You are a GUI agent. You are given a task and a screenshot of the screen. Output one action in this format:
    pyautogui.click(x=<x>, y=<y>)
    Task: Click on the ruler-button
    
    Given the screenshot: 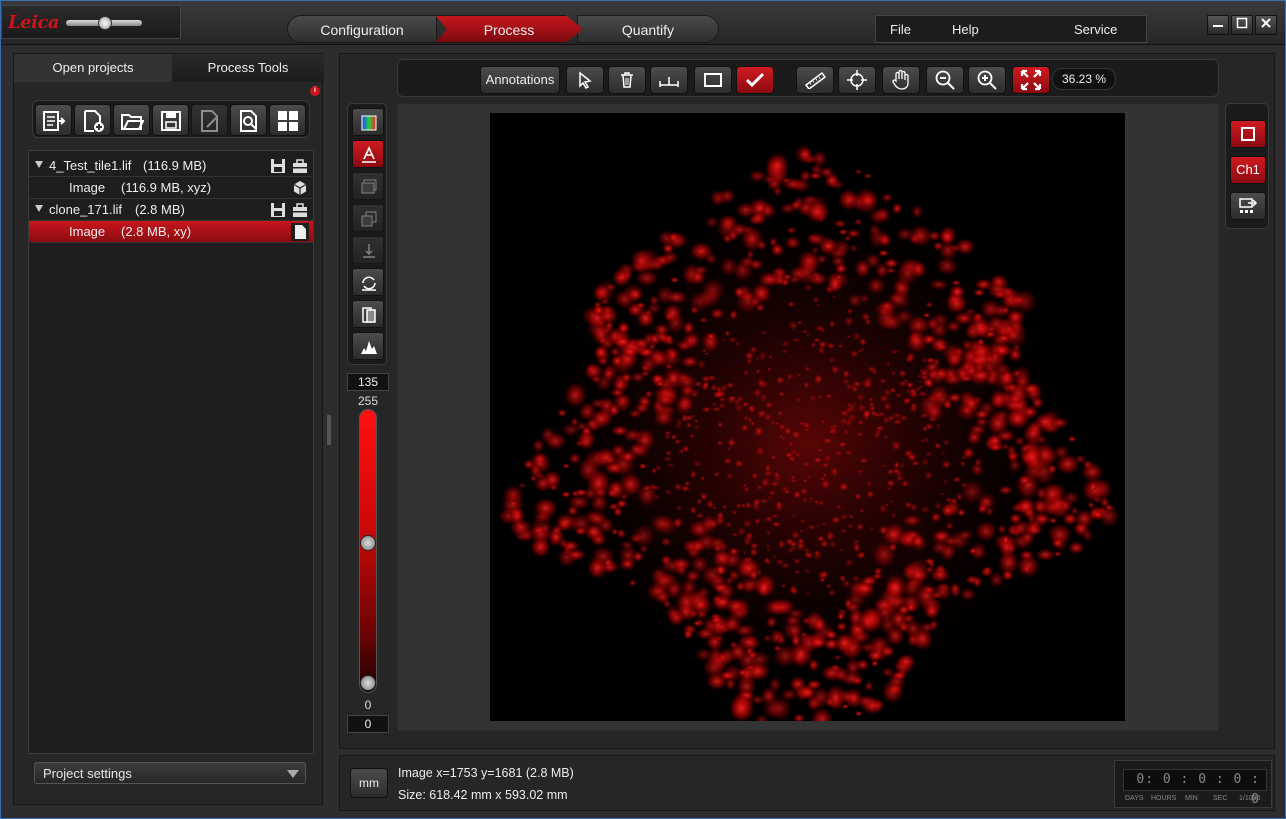 What is the action you would take?
    pyautogui.click(x=815, y=80)
    